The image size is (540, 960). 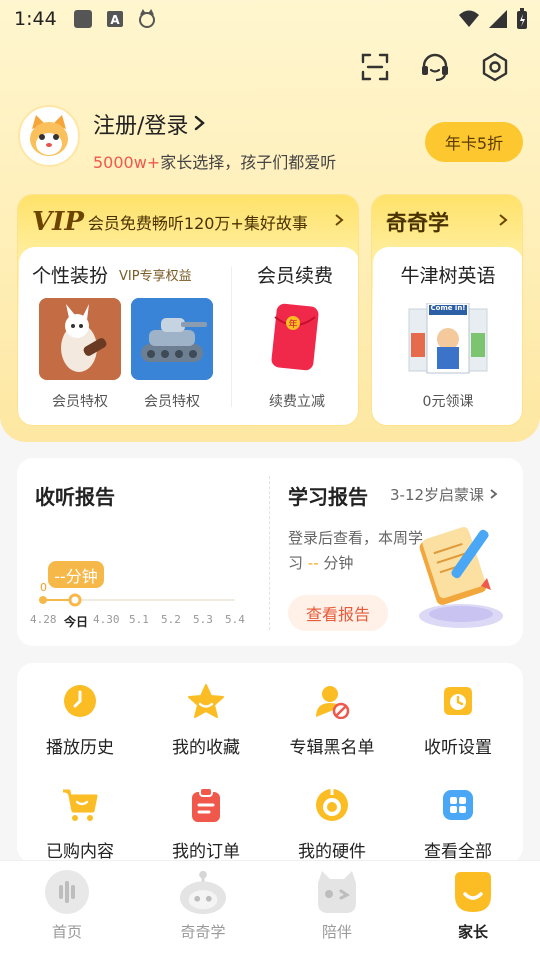 What do you see at coordinates (43, 619) in the screenshot?
I see `date-label: 4.28` at bounding box center [43, 619].